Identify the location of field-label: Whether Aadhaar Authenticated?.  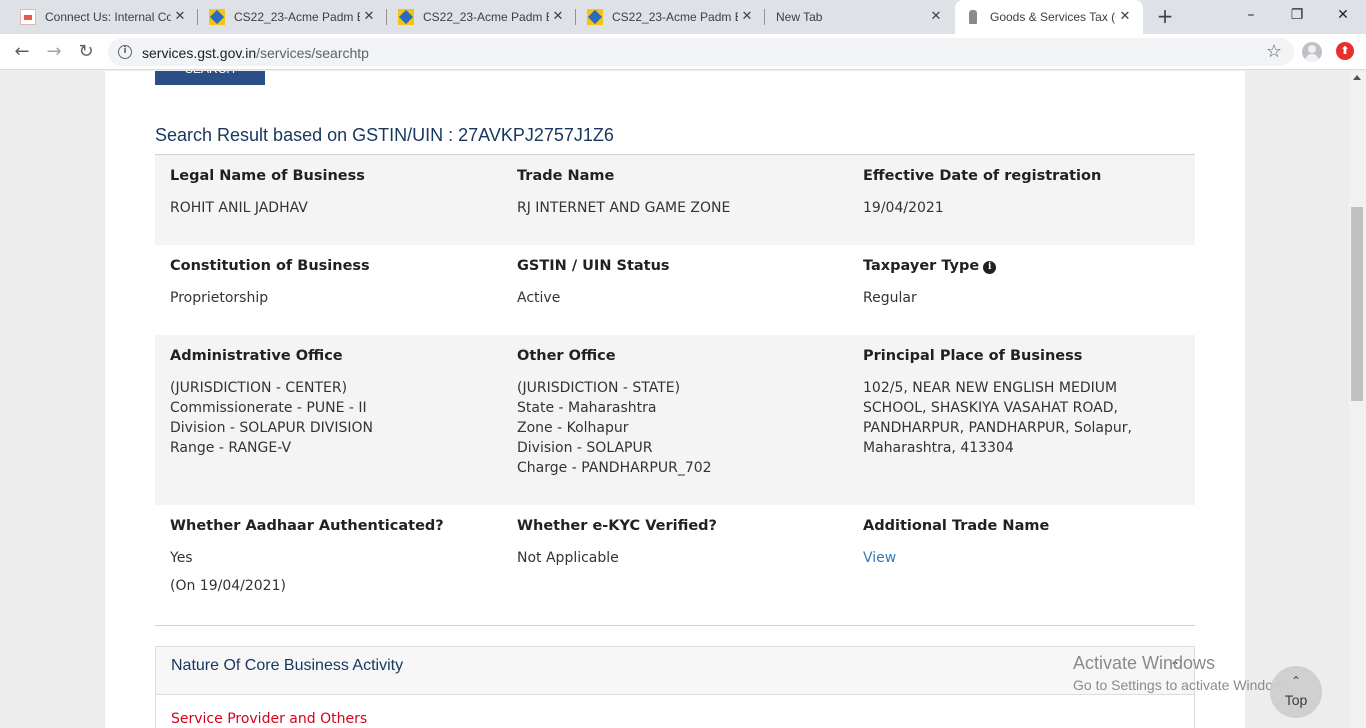
(307, 526).